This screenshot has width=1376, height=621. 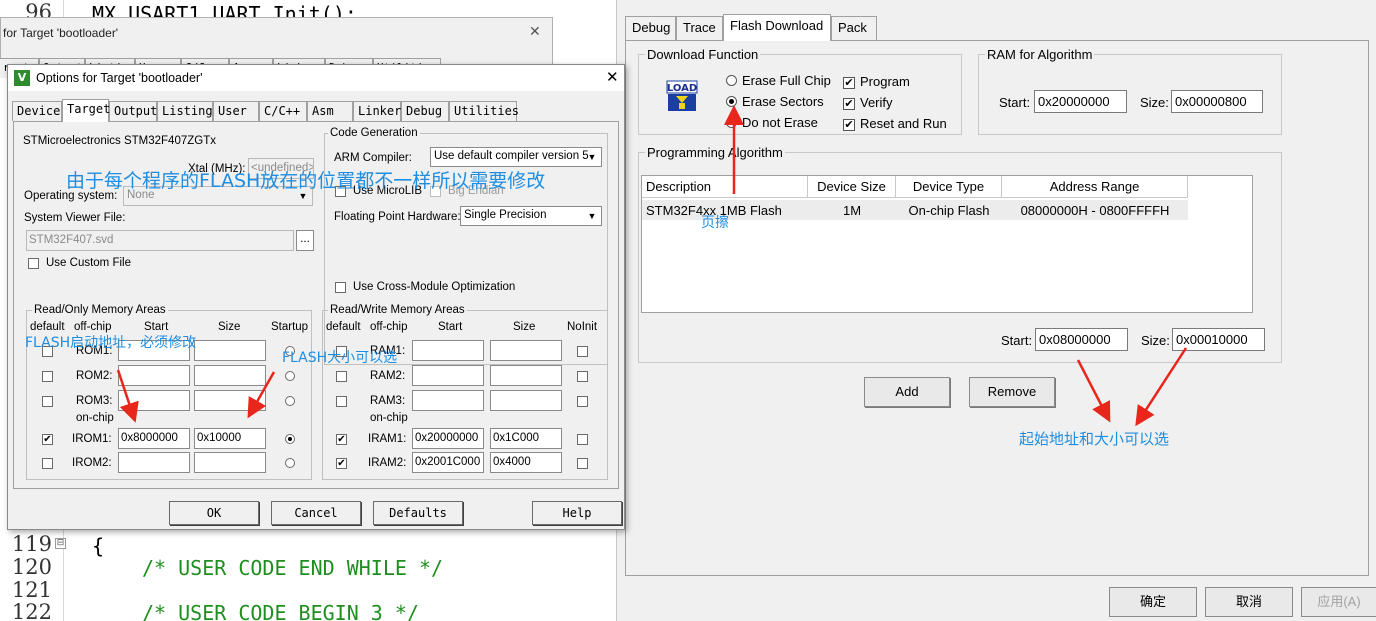 I want to click on arrow-to-algorithm-start, so click(x=1093, y=391).